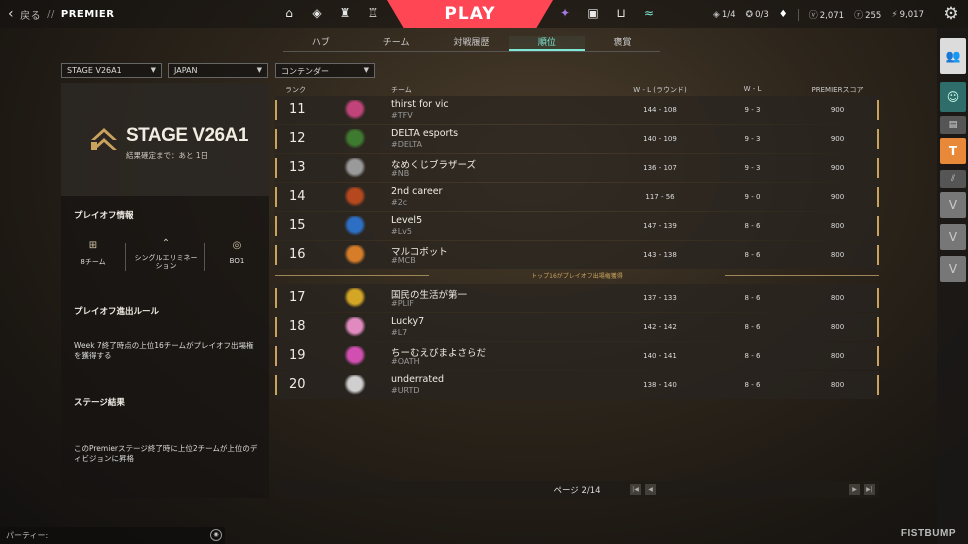 The image size is (968, 544). What do you see at coordinates (660, 197) in the screenshot?
I see `wl-rounds: 117 - 56` at bounding box center [660, 197].